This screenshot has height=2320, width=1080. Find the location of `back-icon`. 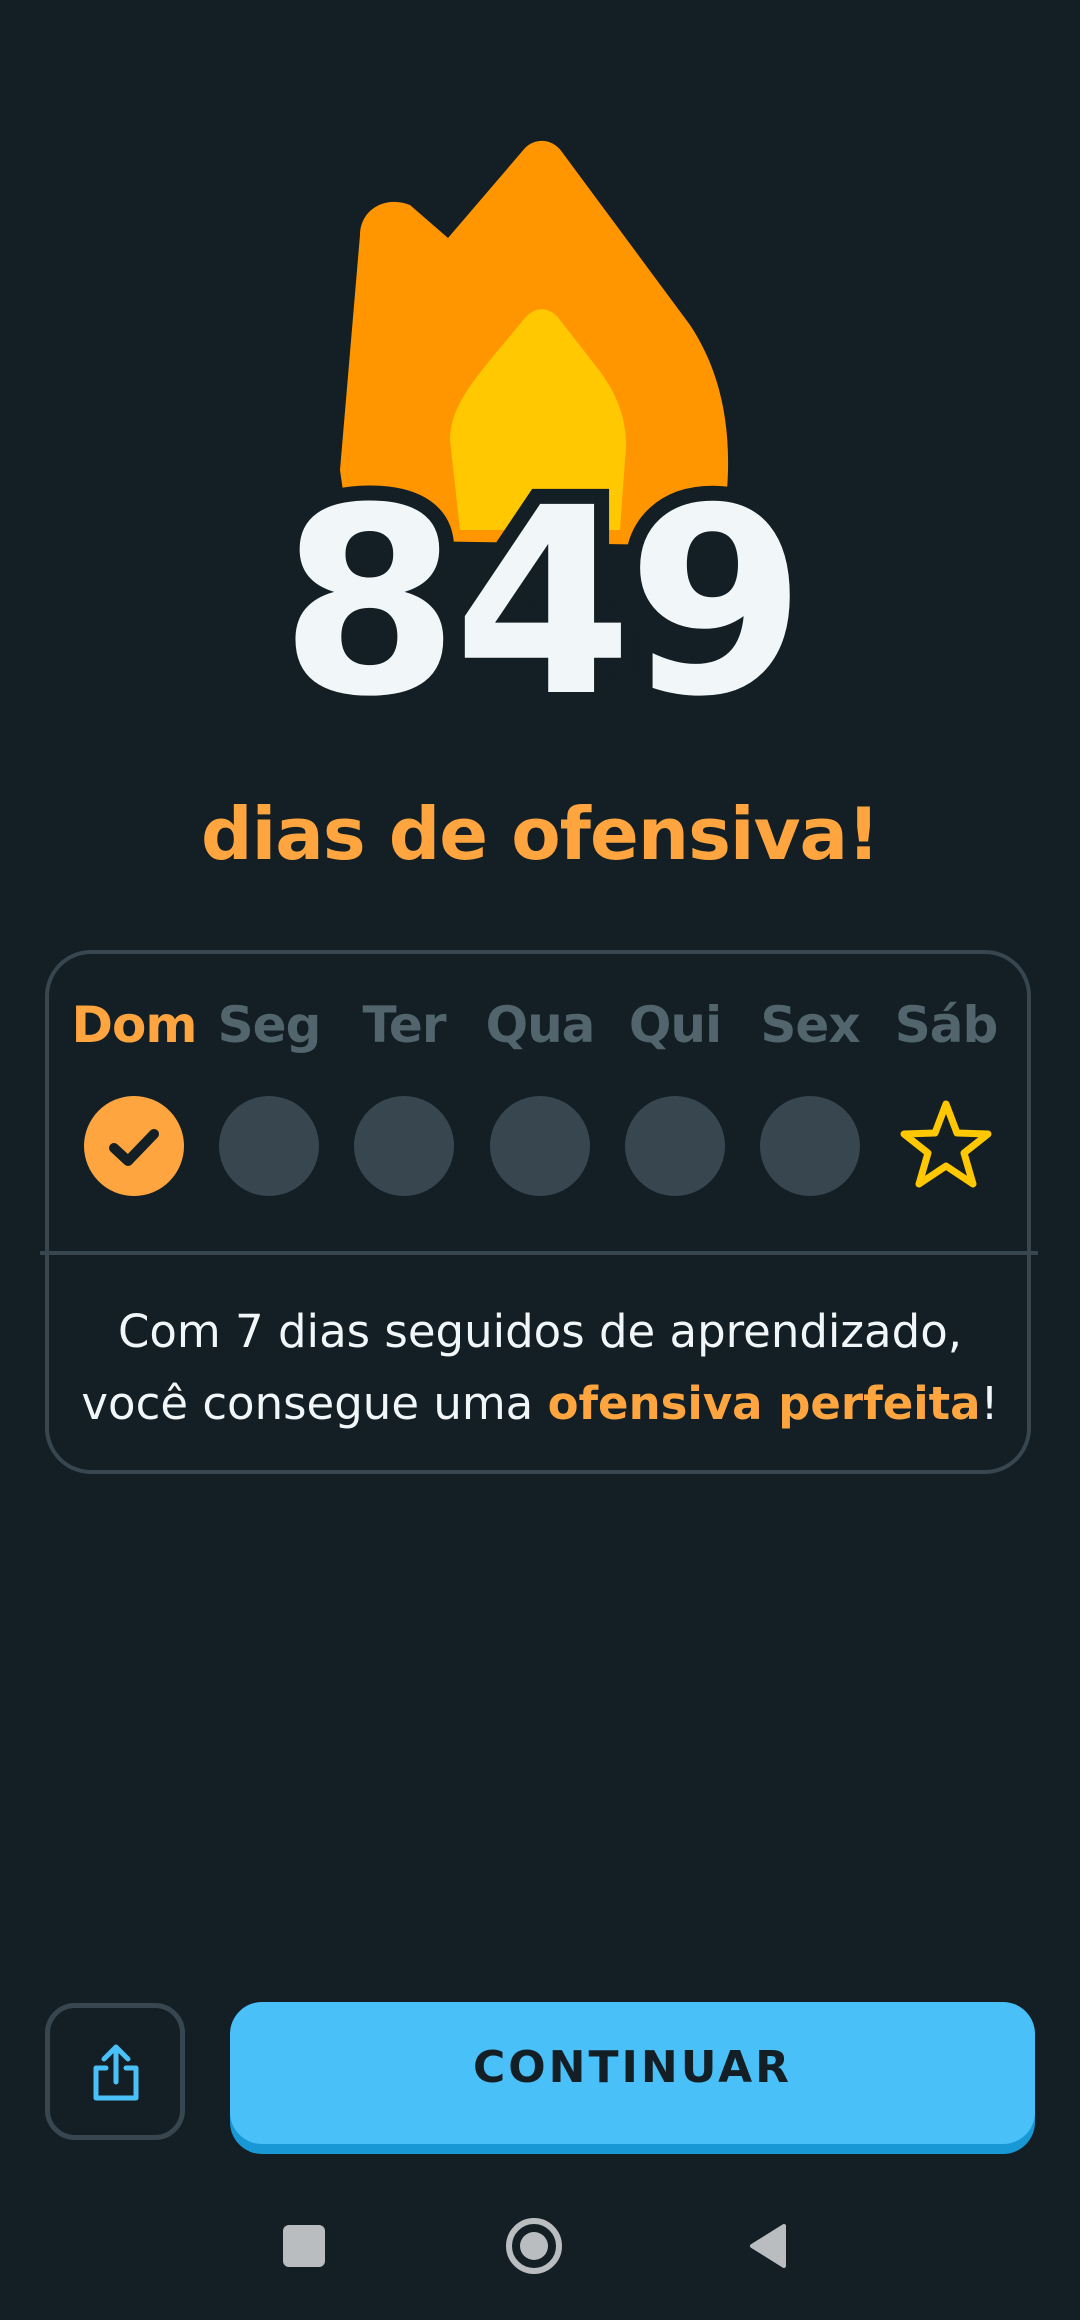

back-icon is located at coordinates (768, 2246).